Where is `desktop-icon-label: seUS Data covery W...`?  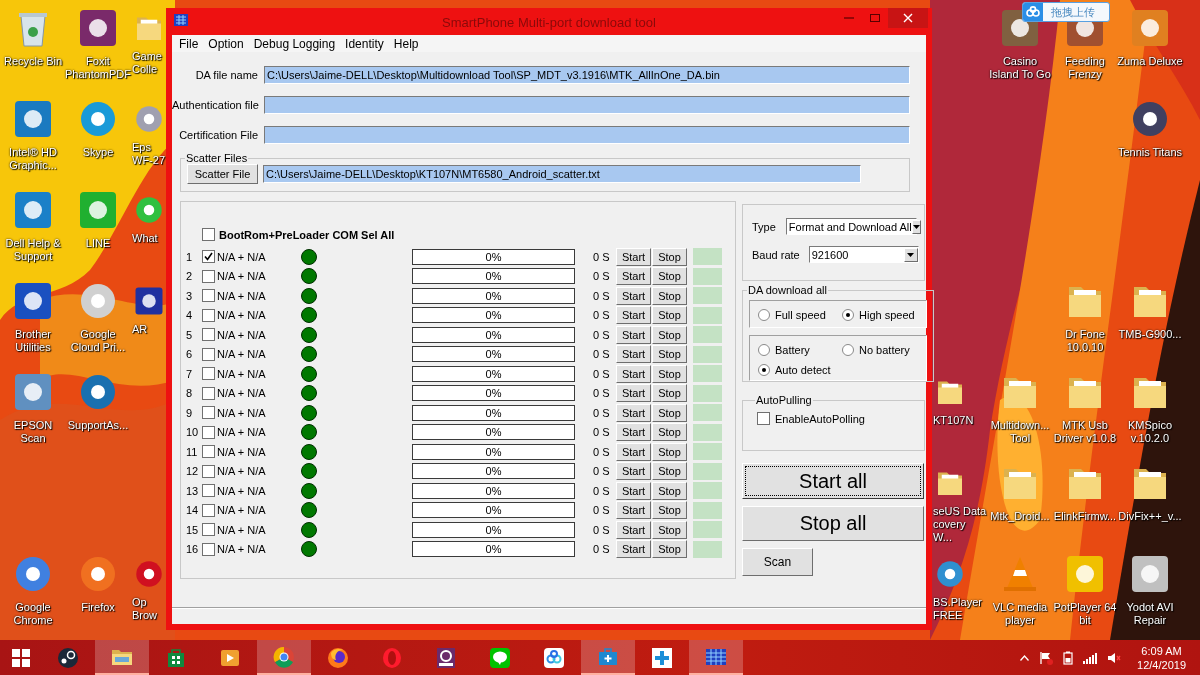
desktop-icon-label: seUS Data covery W... is located at coordinates (960, 524).